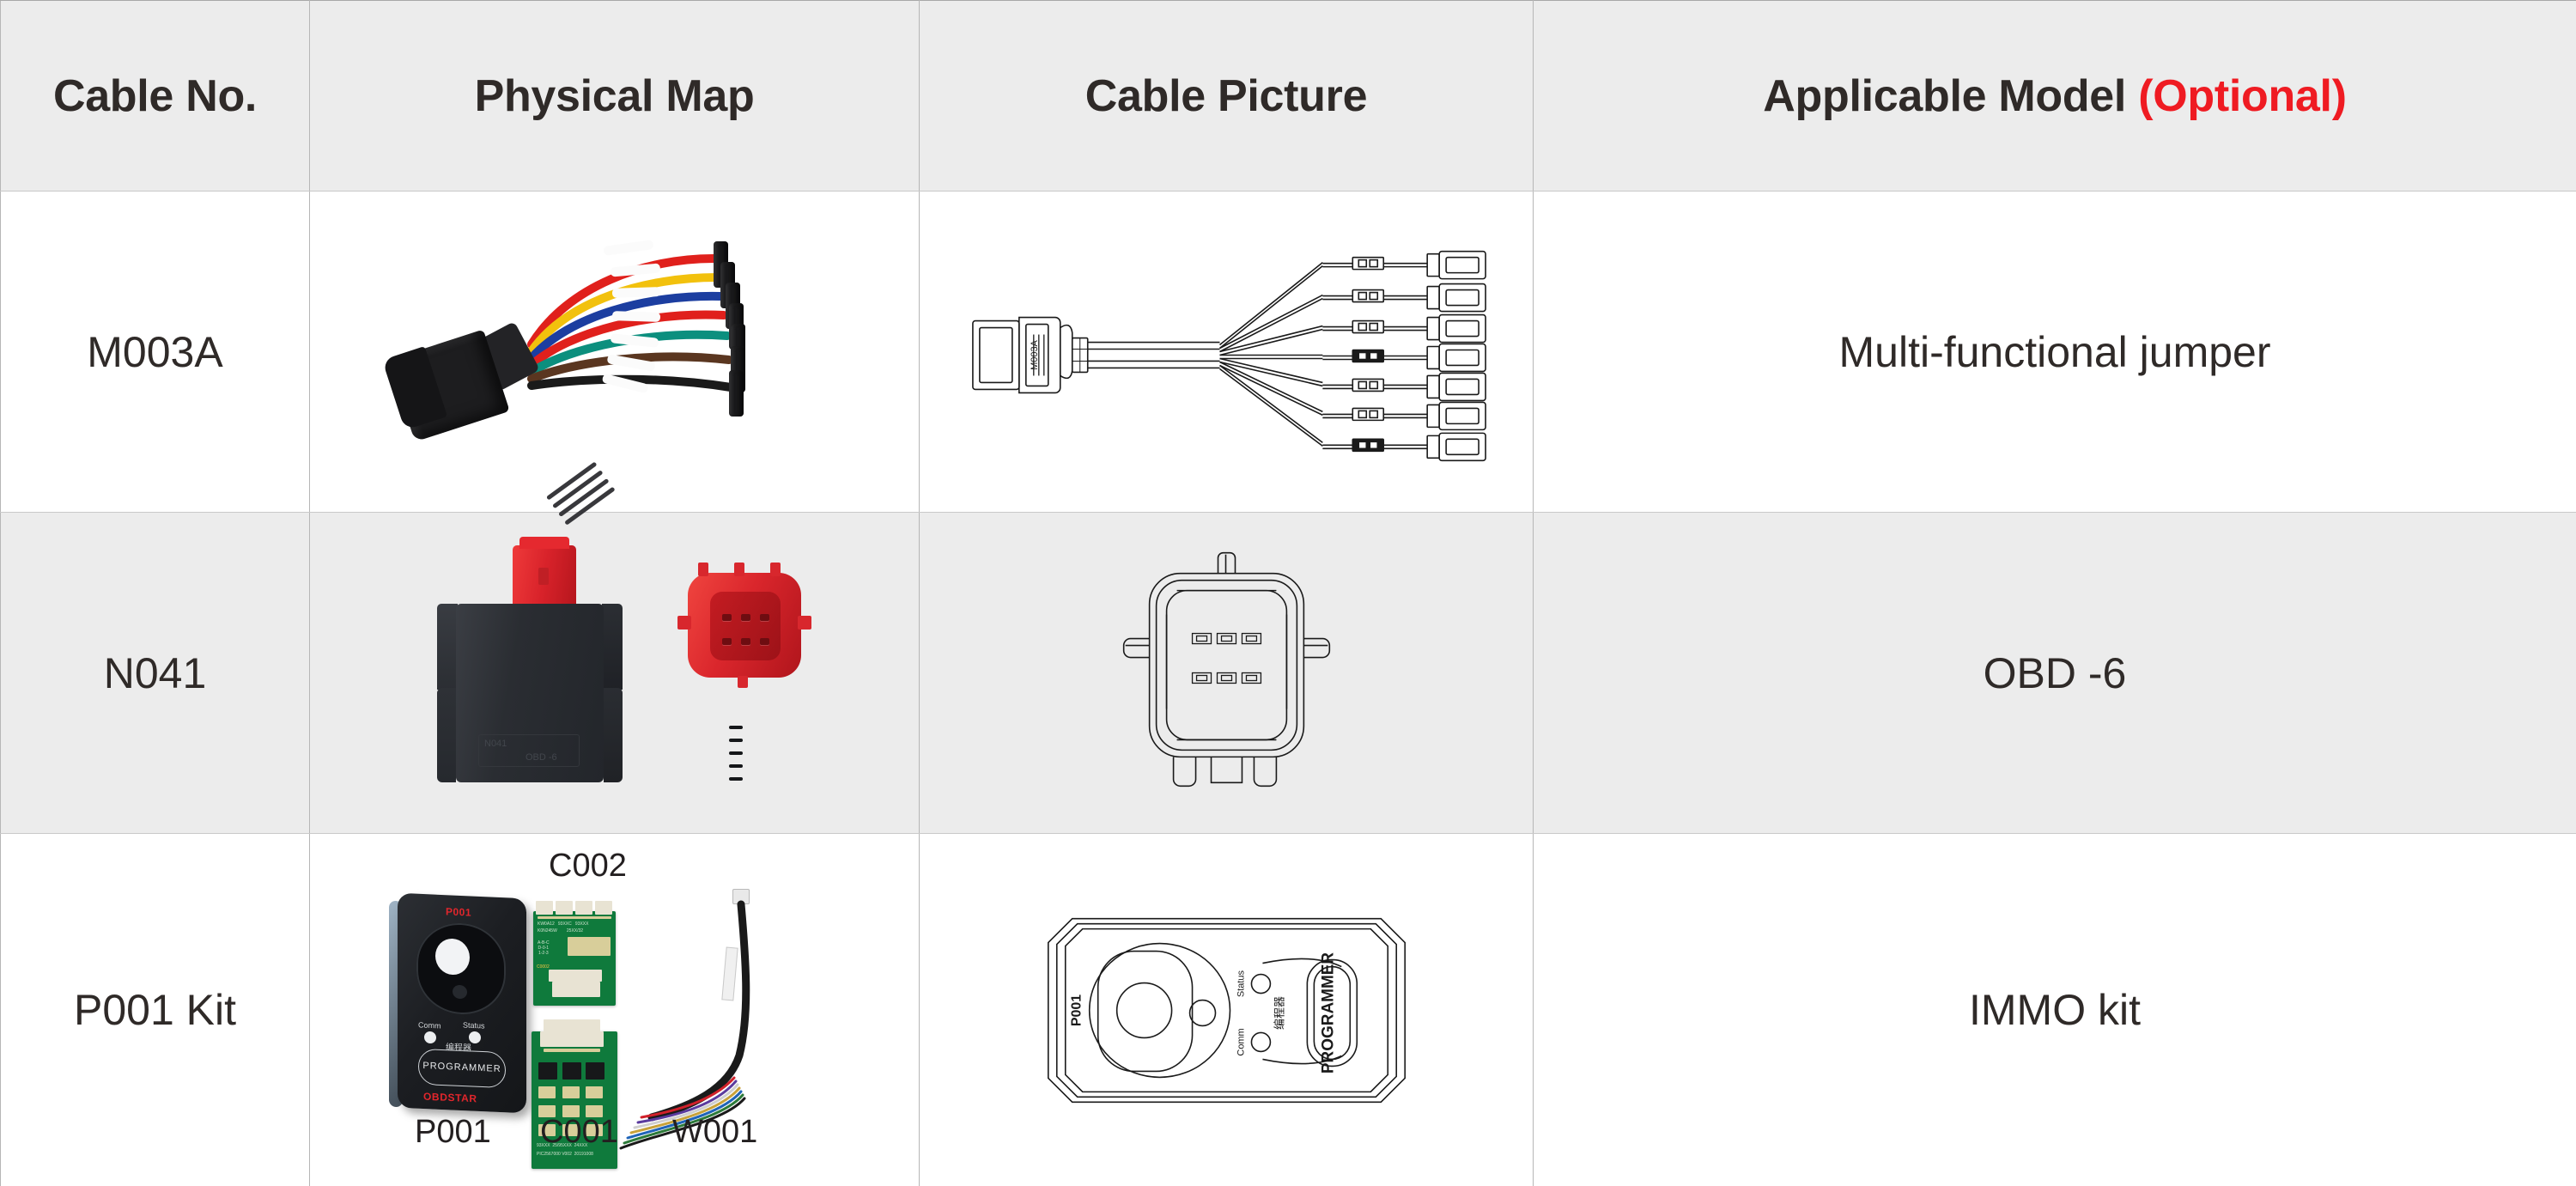 This screenshot has height=1186, width=2576. Describe the element at coordinates (541, 757) in the screenshot. I see `emboss-model-text: OBD -6` at that location.